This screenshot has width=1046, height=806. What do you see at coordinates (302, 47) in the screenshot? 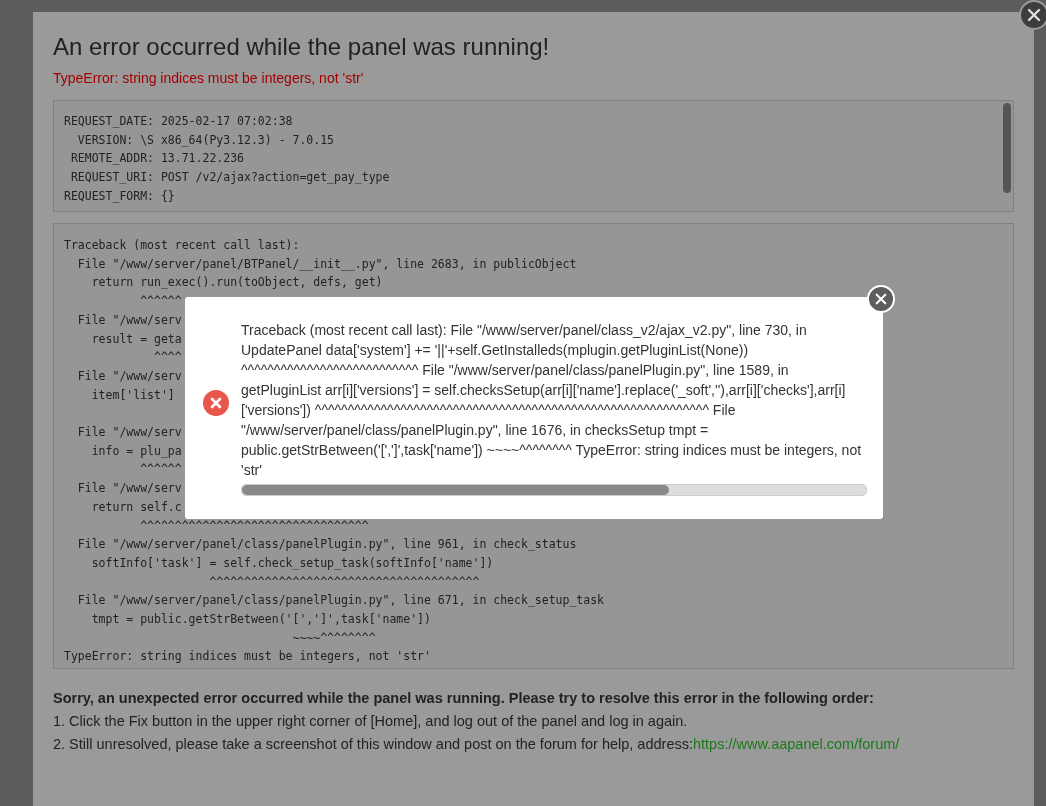
I see `dialog-title: An error occurred while the panel was running!` at bounding box center [302, 47].